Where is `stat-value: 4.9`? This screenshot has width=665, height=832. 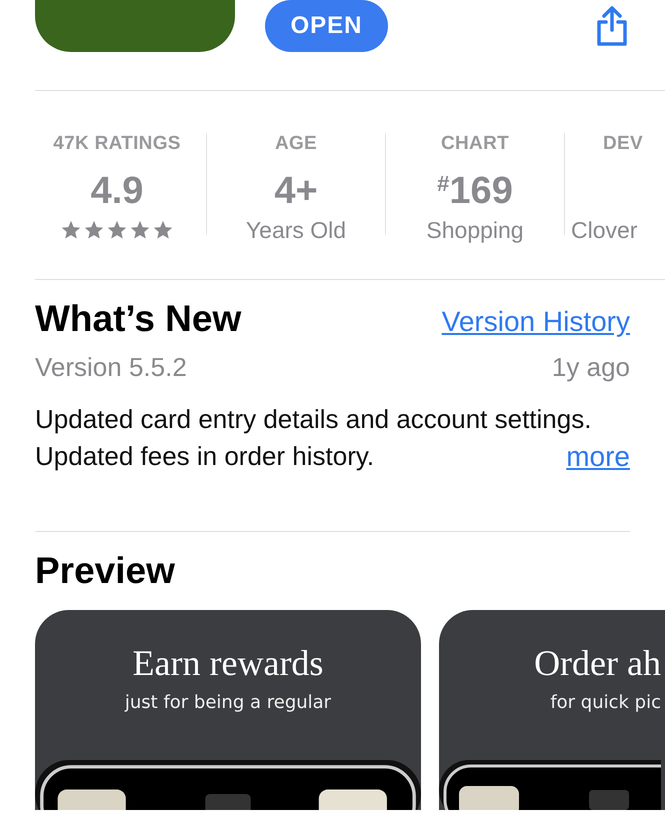 stat-value: 4.9 is located at coordinates (117, 191).